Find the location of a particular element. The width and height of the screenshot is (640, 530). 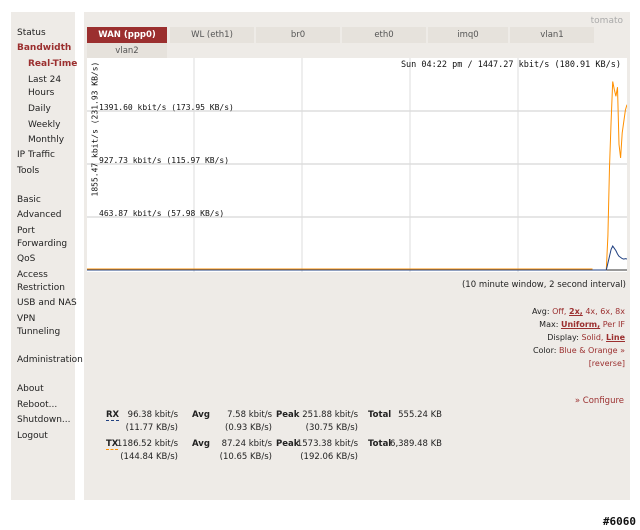

display-option-solid: Solid, is located at coordinates (592, 337).